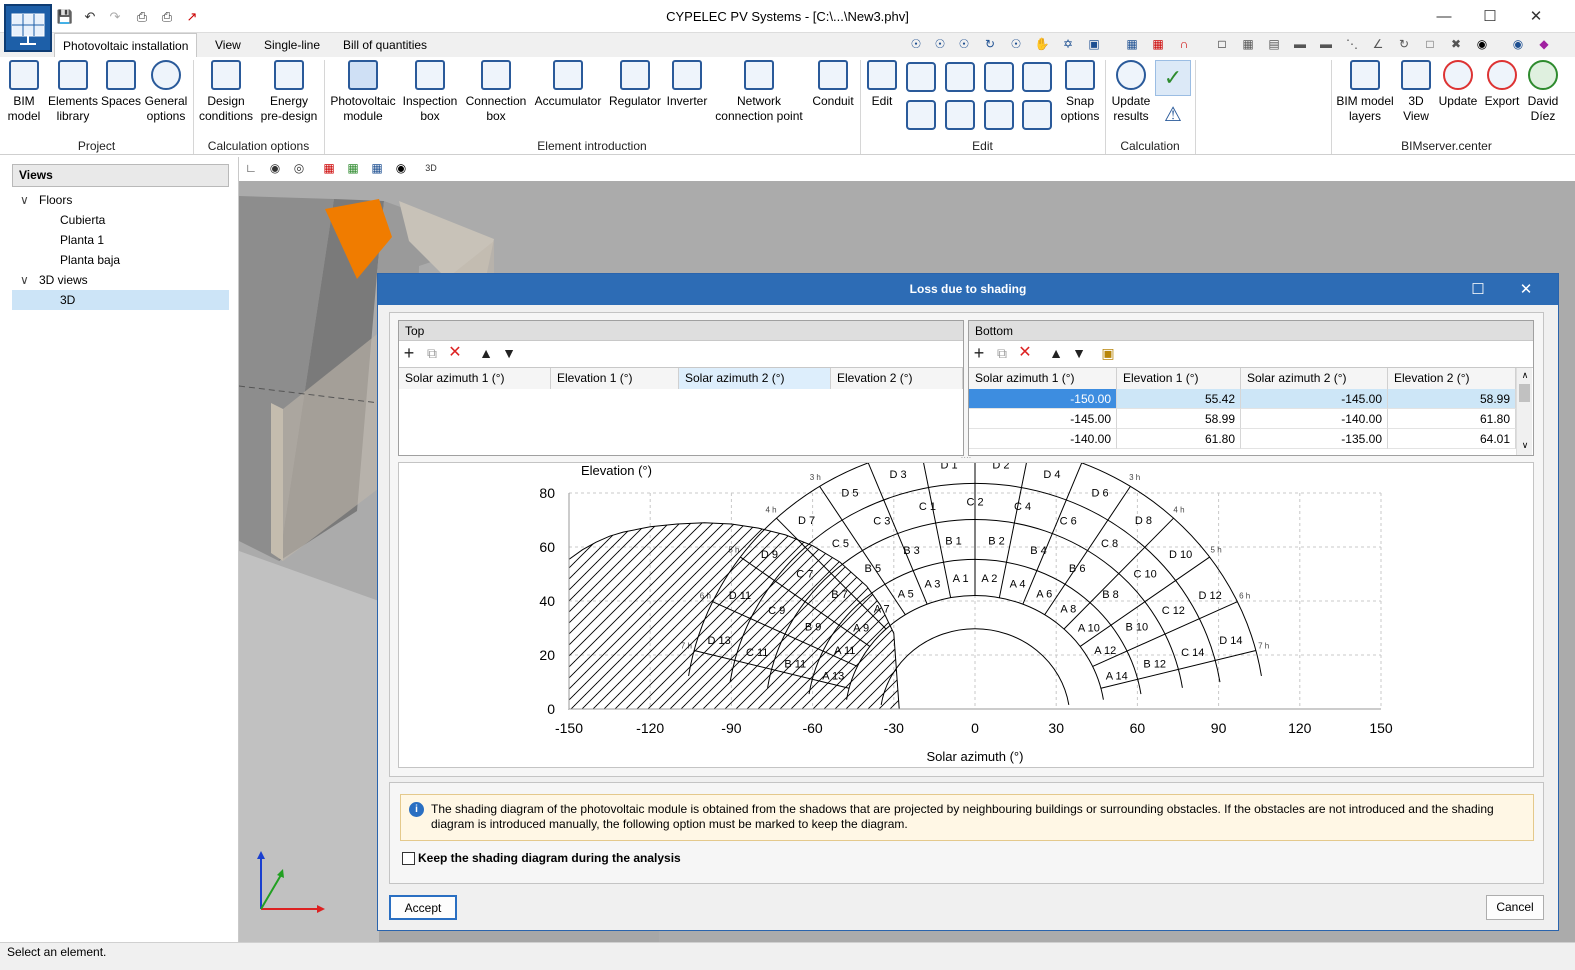  I want to click on zoom-previous-icon: ☉, so click(1016, 44).